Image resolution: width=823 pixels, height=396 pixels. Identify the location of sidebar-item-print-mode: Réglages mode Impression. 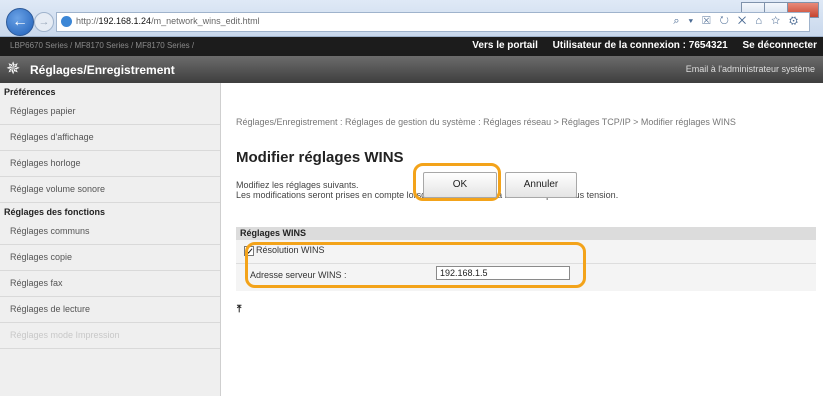
(110, 336).